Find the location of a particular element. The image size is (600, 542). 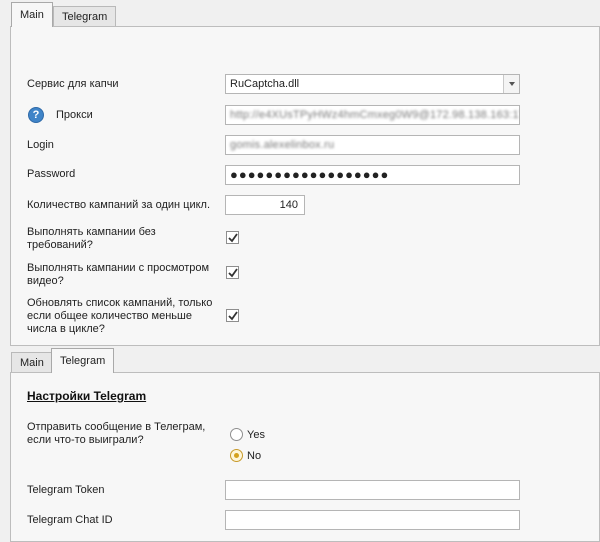

run-video-label-line2: видео? is located at coordinates (45, 281).